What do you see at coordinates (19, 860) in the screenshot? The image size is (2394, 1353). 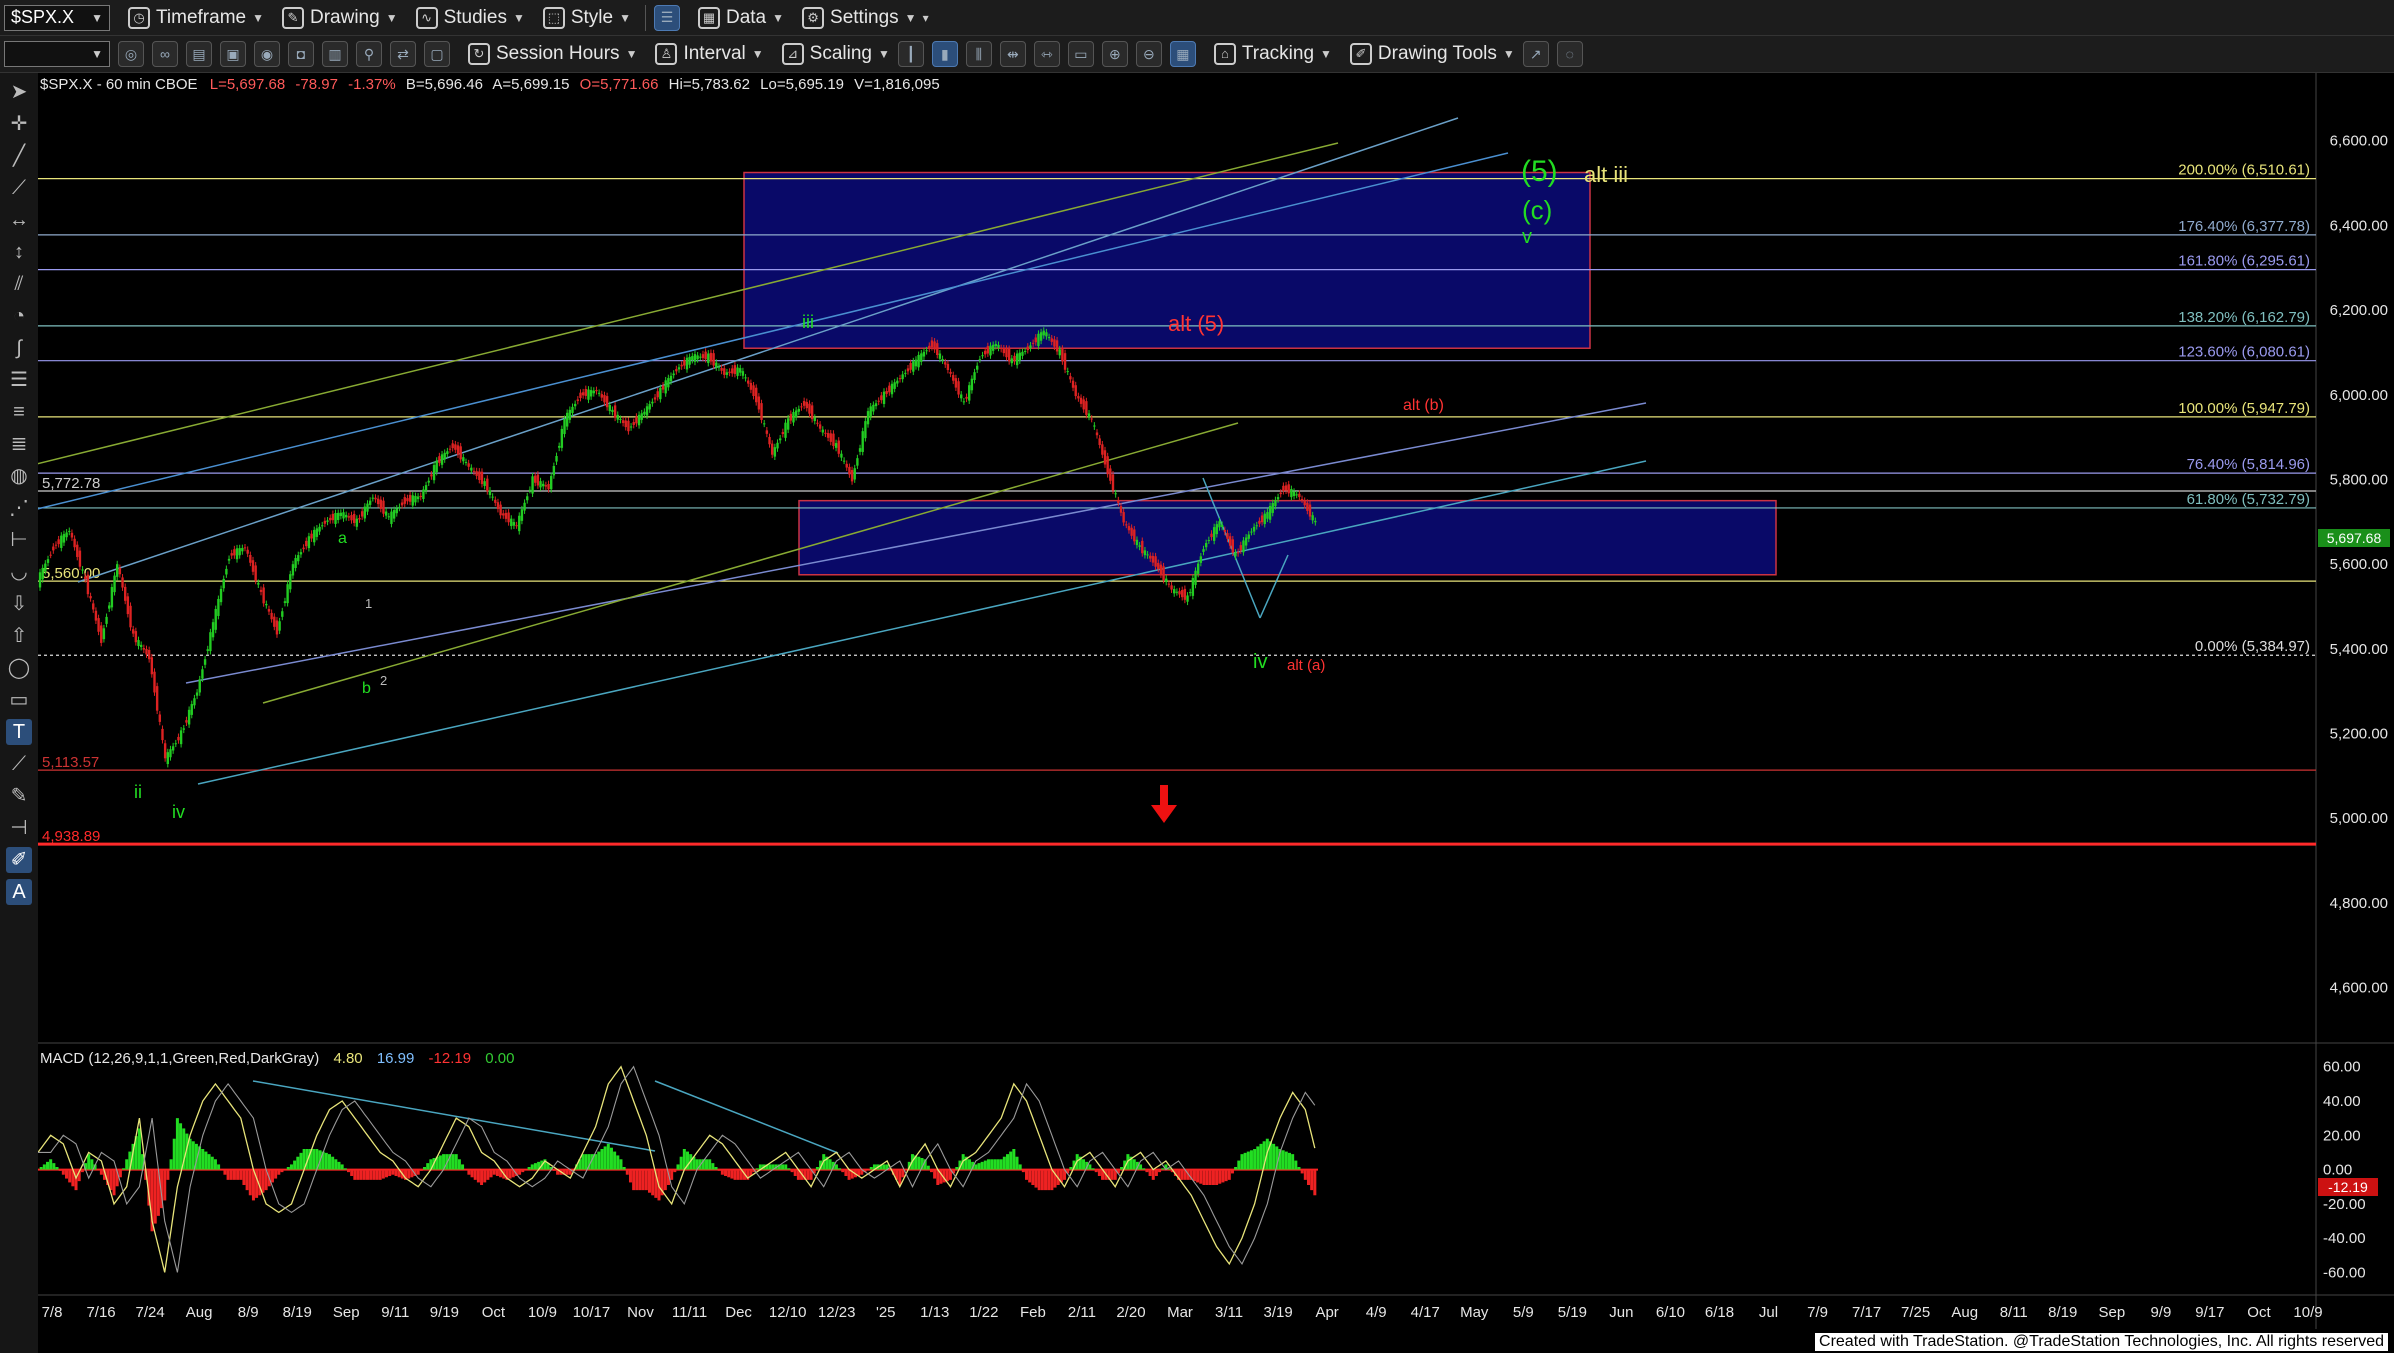 I see `highlighter-icon: ✐` at bounding box center [19, 860].